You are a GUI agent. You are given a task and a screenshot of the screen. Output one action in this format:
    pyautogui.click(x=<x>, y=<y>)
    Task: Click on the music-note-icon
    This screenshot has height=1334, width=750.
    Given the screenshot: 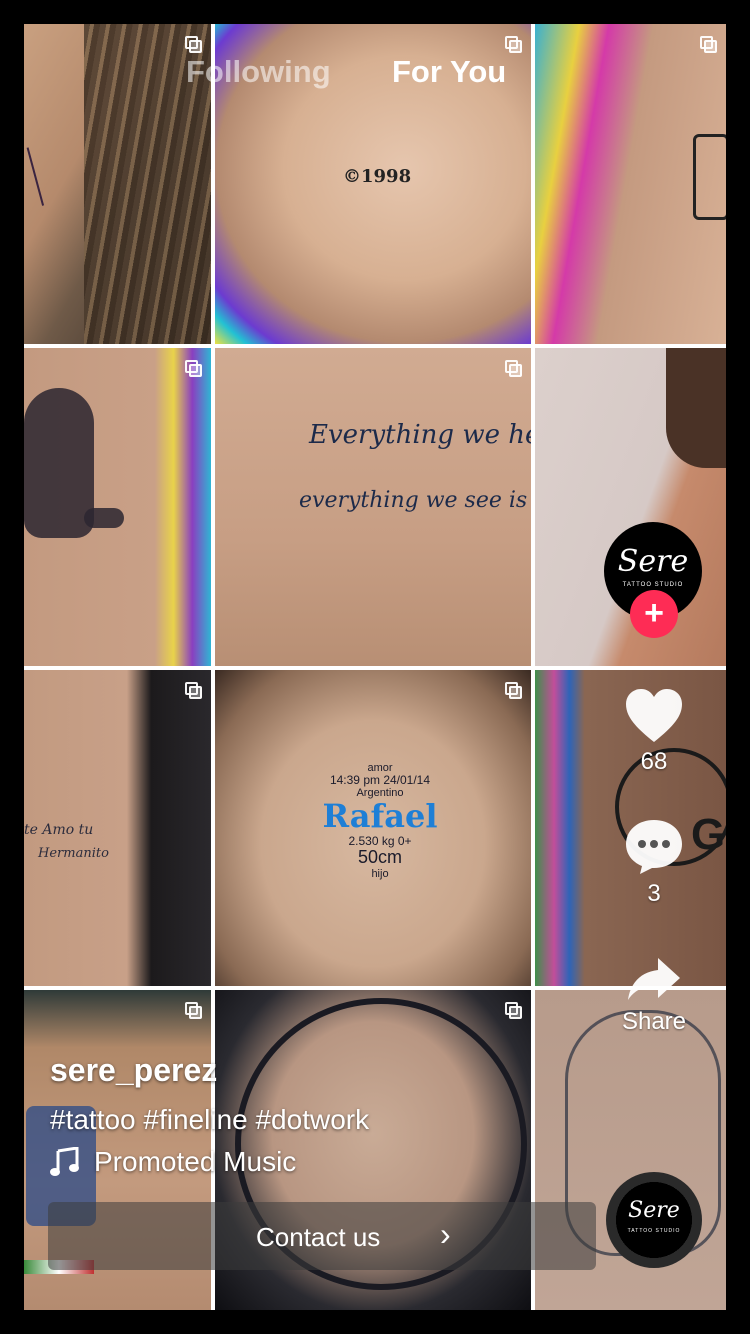 What is the action you would take?
    pyautogui.click(x=64, y=1161)
    